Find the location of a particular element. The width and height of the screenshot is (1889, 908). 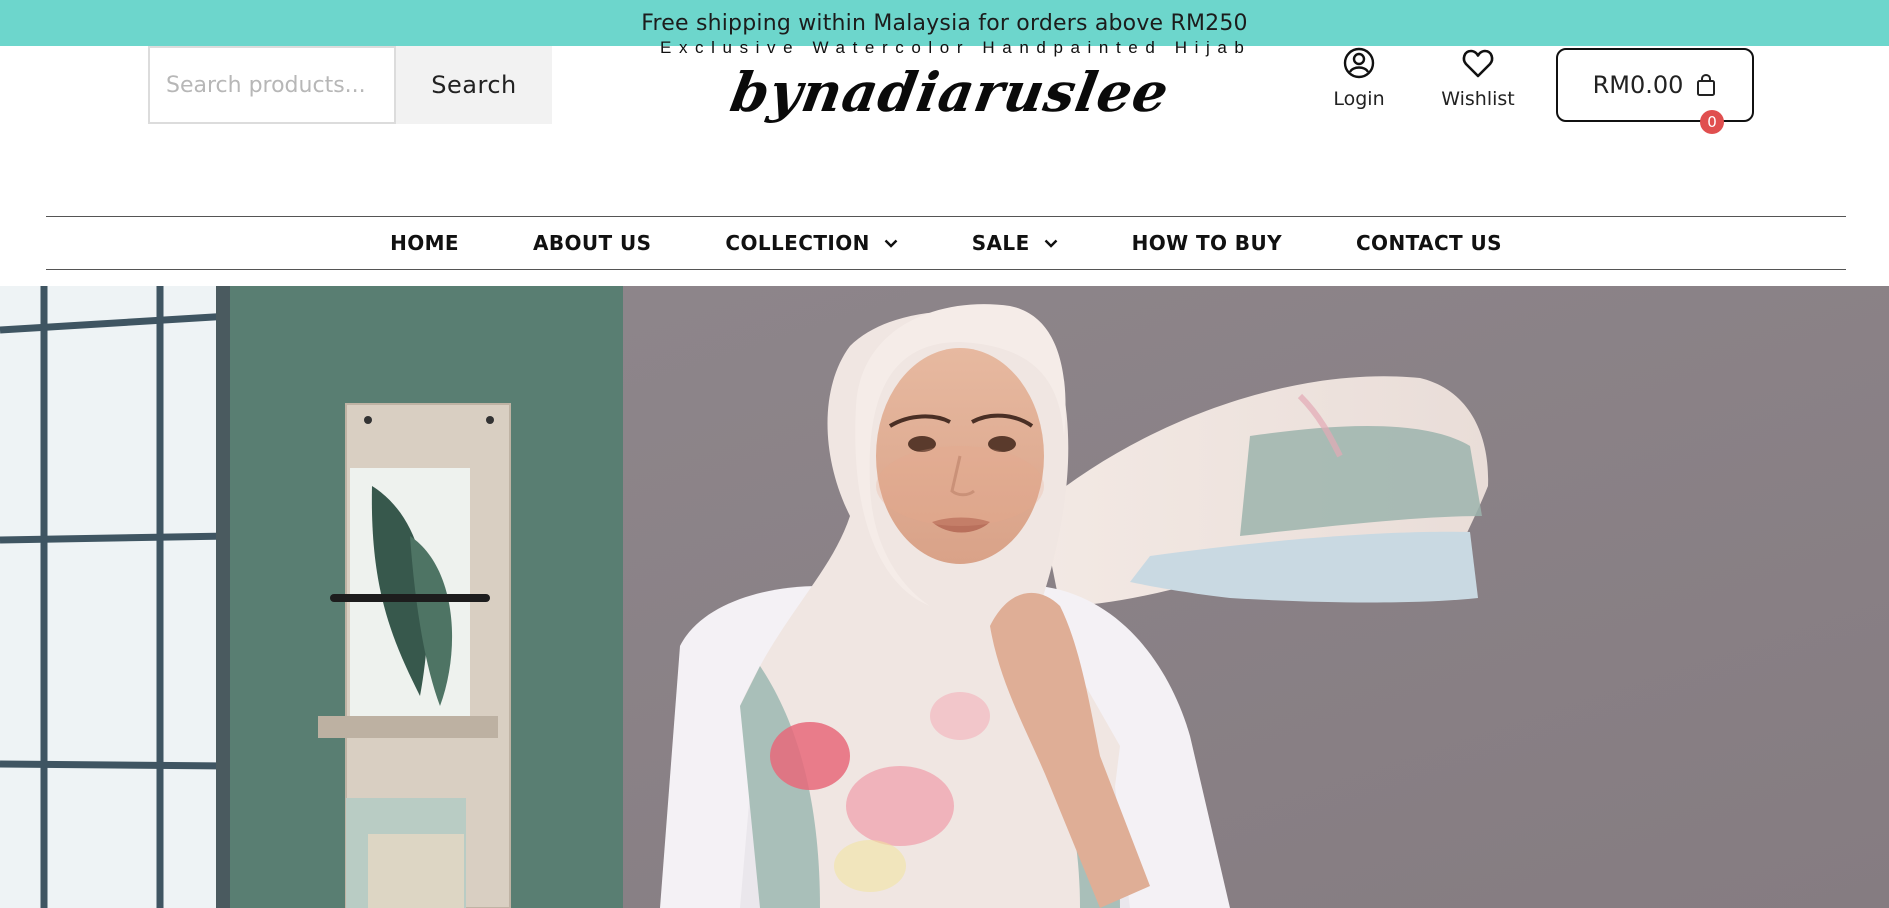

nav-item-label: SALE is located at coordinates (1000, 243).